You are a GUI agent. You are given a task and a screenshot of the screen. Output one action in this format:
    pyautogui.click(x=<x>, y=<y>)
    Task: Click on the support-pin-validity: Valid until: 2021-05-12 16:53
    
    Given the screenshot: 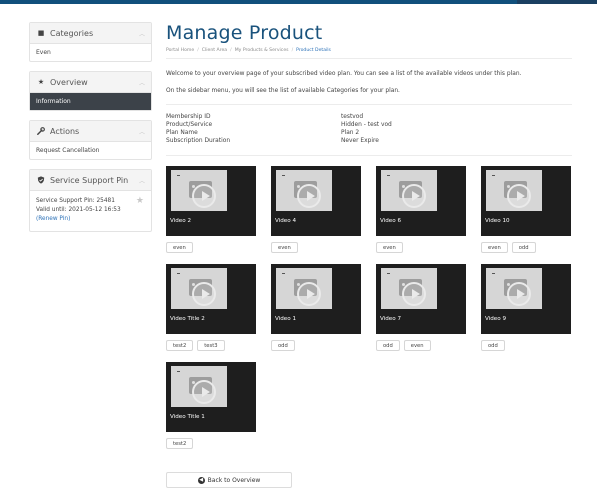 What is the action you would take?
    pyautogui.click(x=78, y=210)
    